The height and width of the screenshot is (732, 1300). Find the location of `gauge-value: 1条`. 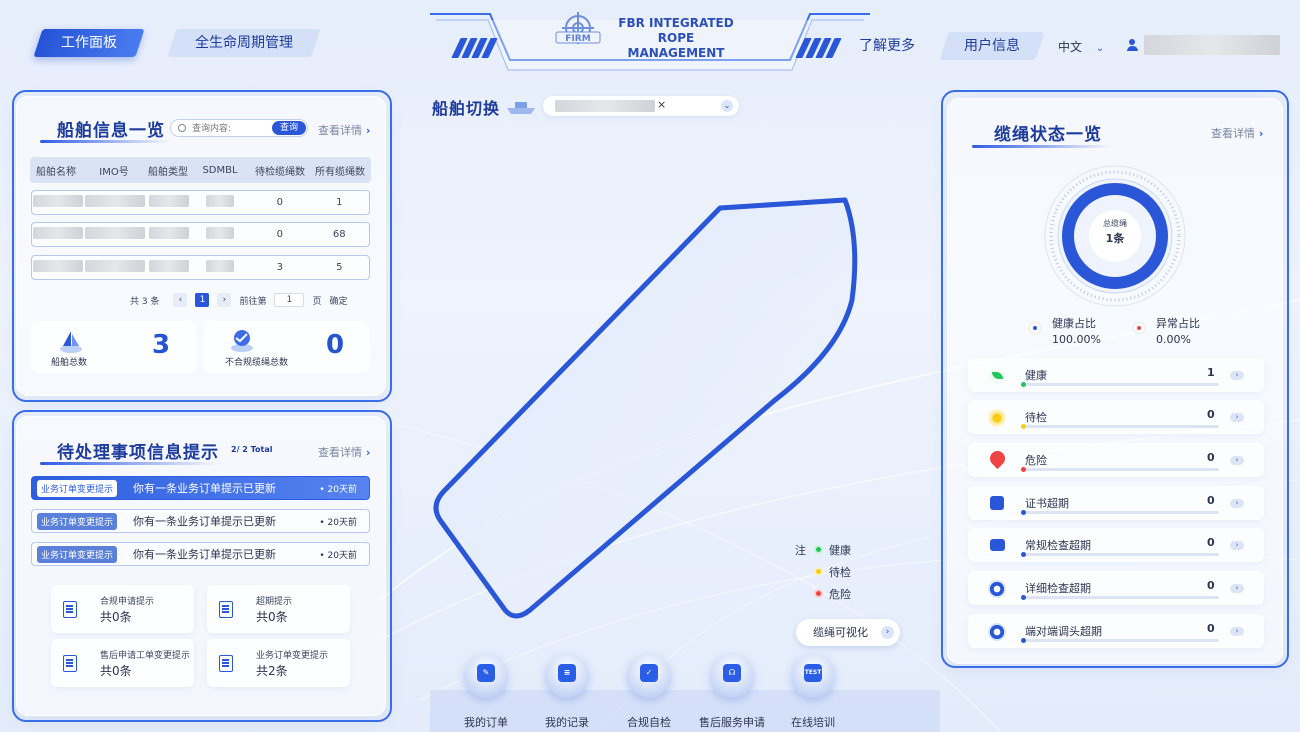

gauge-value: 1条 is located at coordinates (1116, 238).